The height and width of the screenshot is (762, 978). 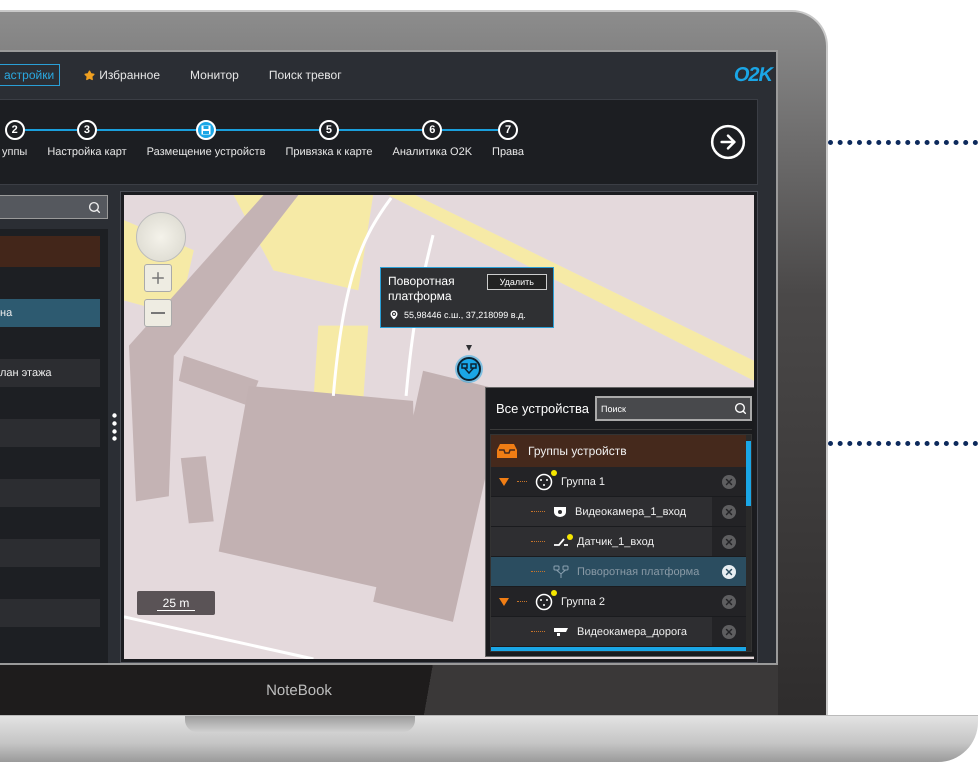 What do you see at coordinates (728, 142) in the screenshot?
I see `next-button` at bounding box center [728, 142].